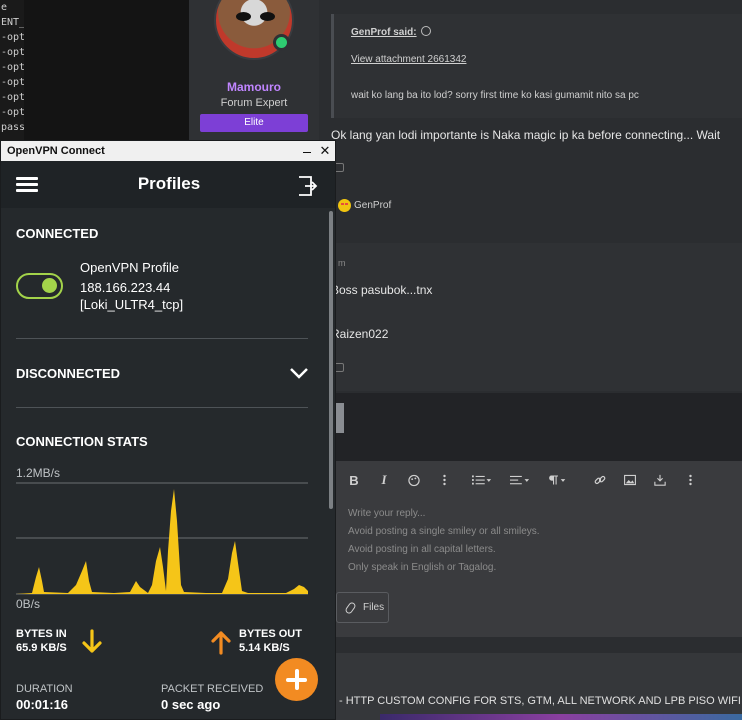 This screenshot has width=742, height=720. I want to click on quote-author-label: GenProf said:, so click(384, 32).